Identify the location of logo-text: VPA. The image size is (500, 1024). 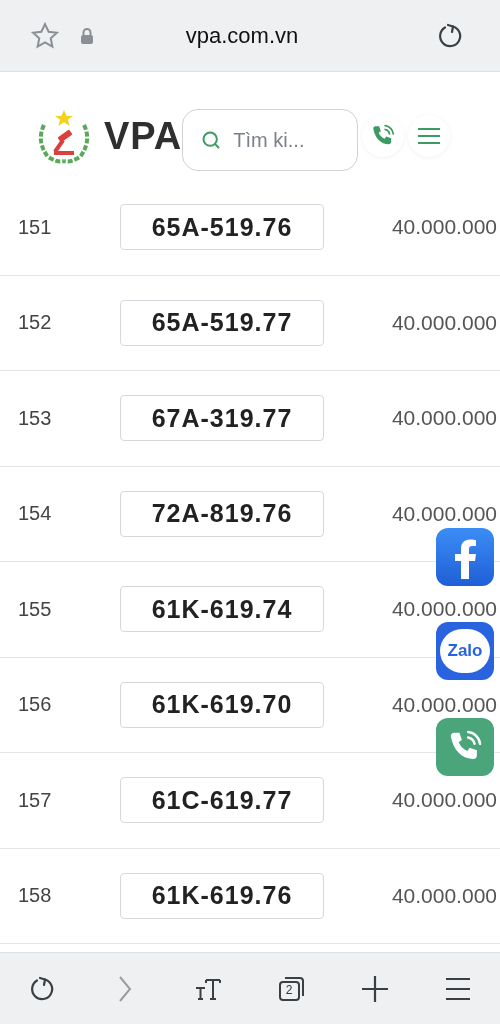
(143, 136).